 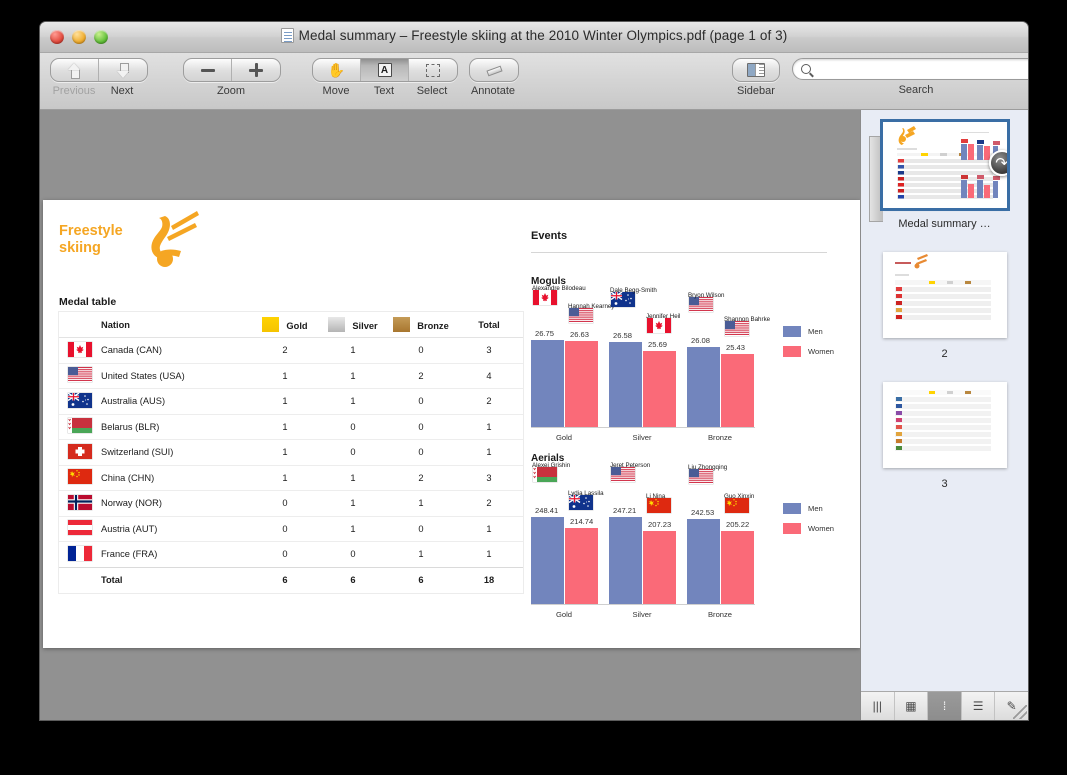 What do you see at coordinates (547, 510) in the screenshot?
I see `value-men-gold: 248.41` at bounding box center [547, 510].